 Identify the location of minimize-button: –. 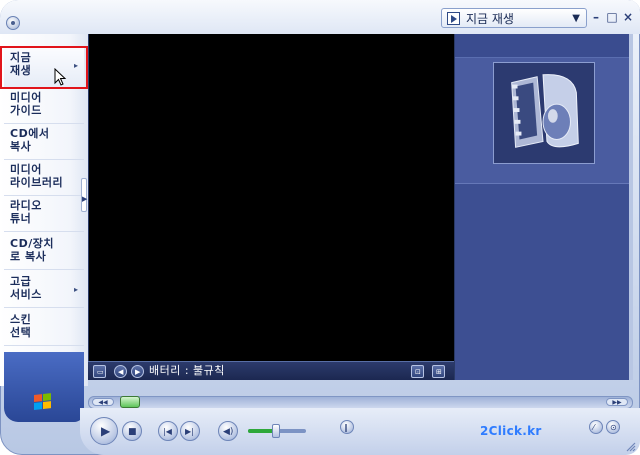
(596, 17).